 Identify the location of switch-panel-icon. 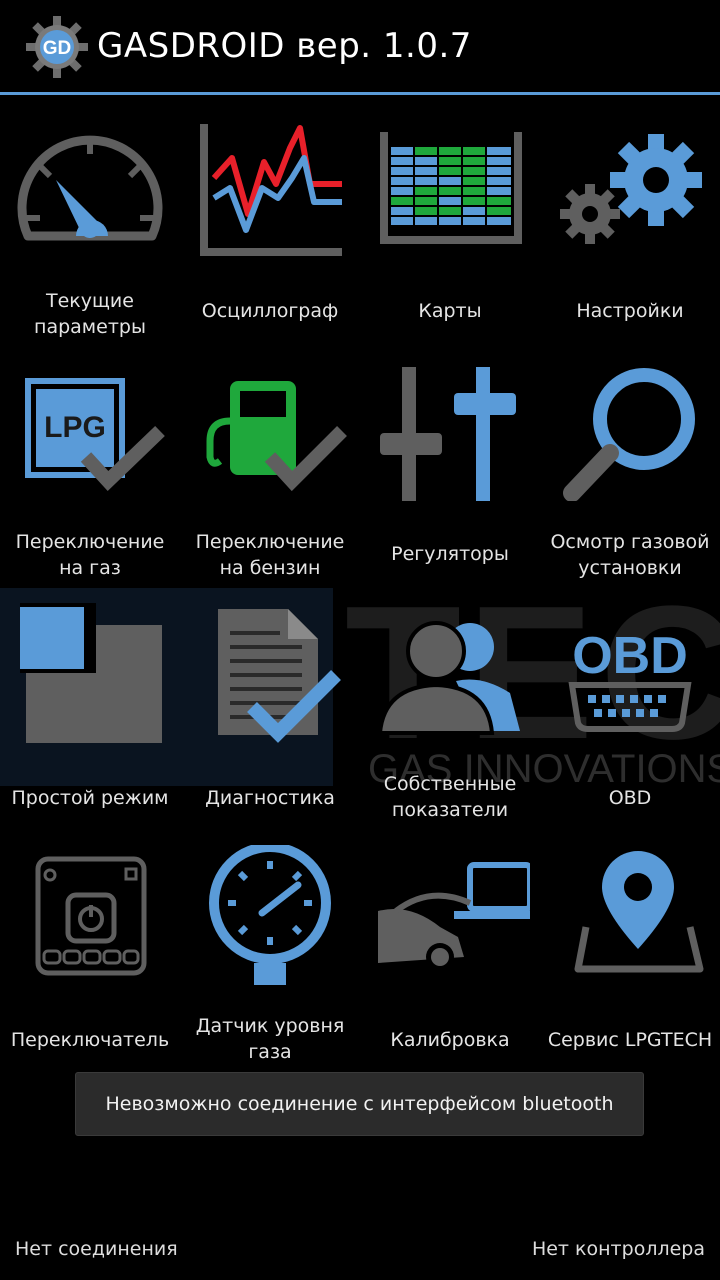
(91, 916).